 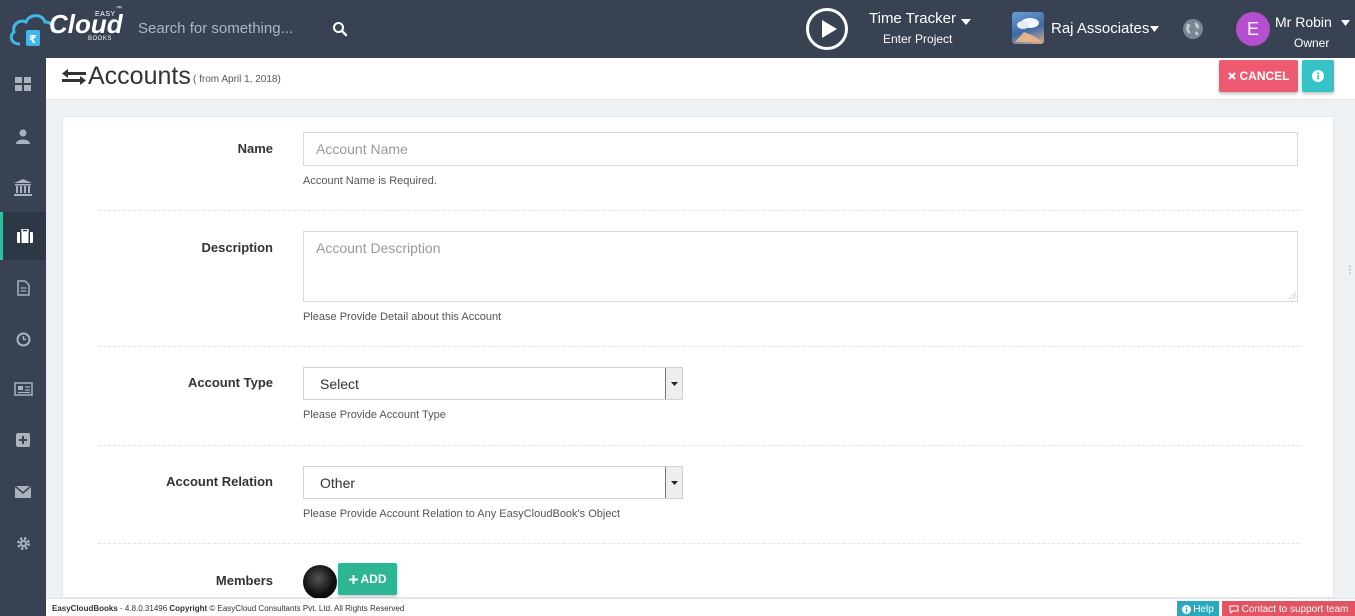 I want to click on members-label: Members, so click(x=244, y=580).